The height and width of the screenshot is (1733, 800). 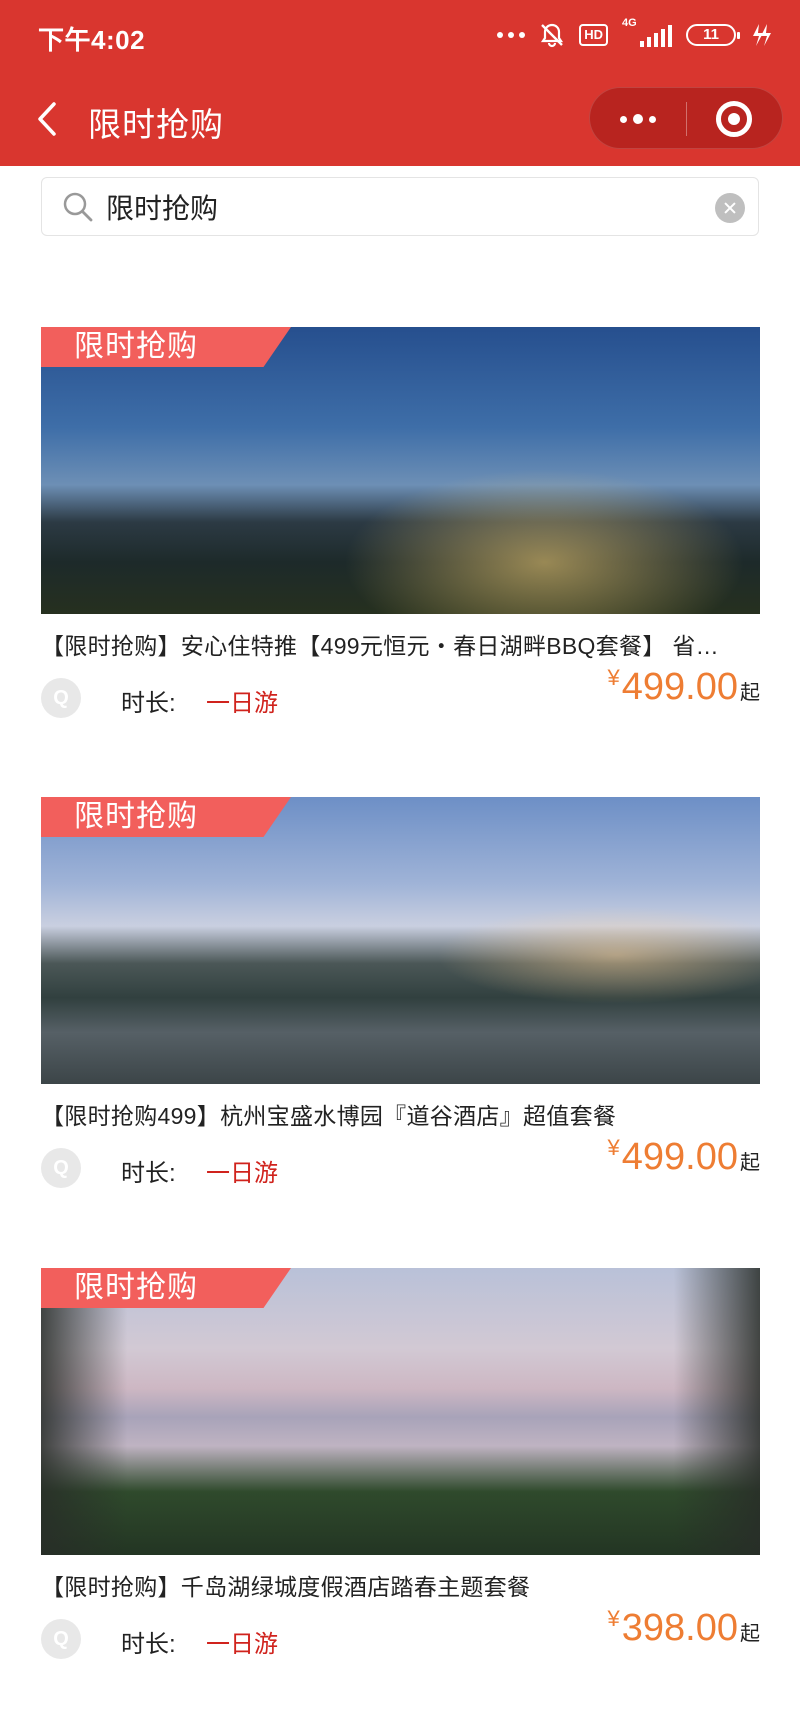 I want to click on mini-program-capsule, so click(x=686, y=118).